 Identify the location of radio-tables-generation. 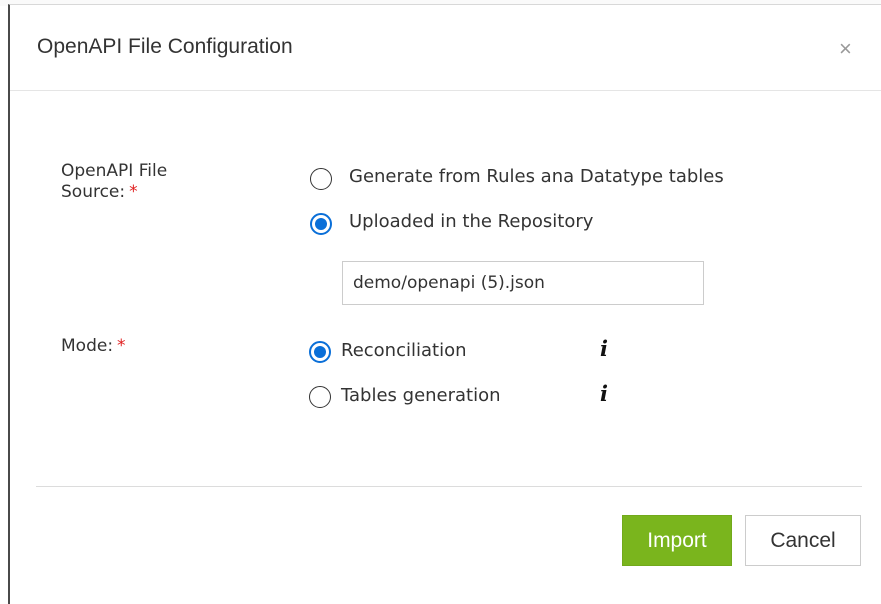
(320, 397).